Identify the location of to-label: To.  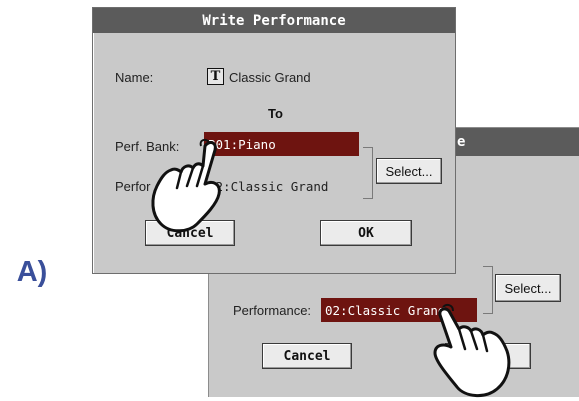
(275, 113).